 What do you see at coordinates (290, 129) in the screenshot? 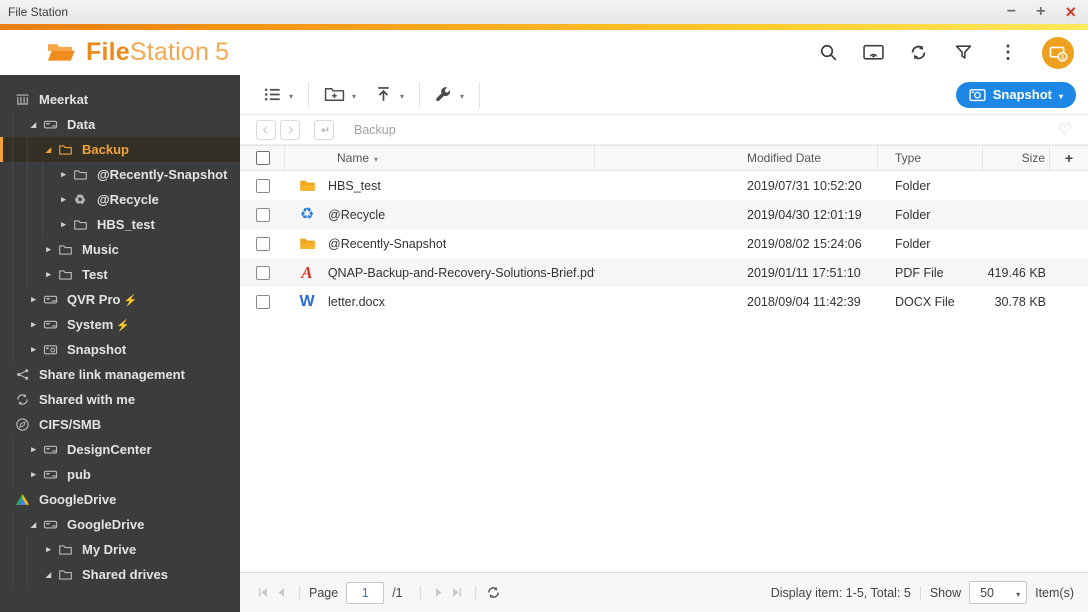
I see `forward-button` at bounding box center [290, 129].